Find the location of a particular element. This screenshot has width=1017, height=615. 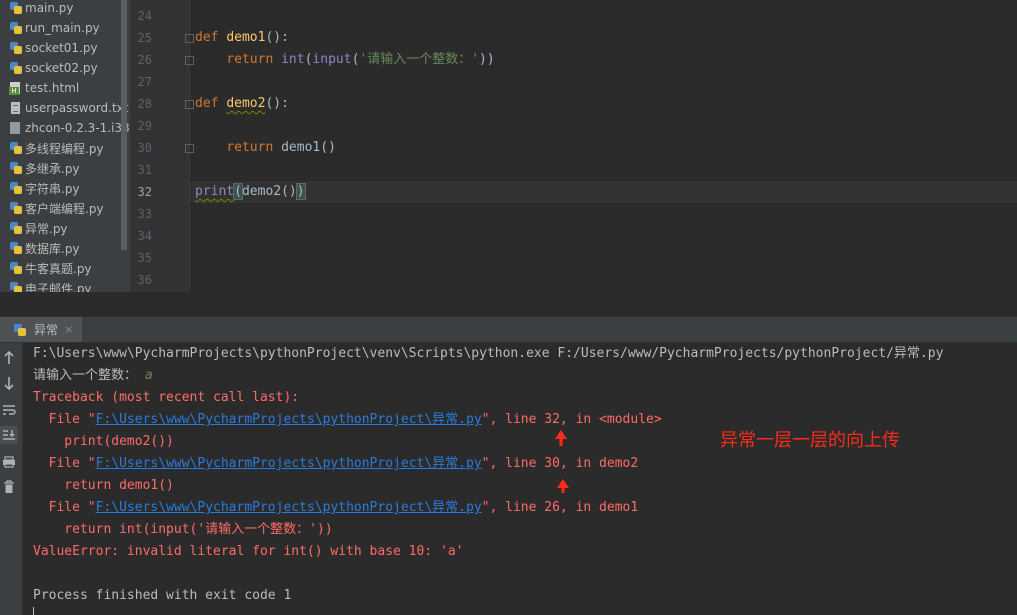

code-line-26: return int(input('请输入一个整数：')) is located at coordinates (345, 60).